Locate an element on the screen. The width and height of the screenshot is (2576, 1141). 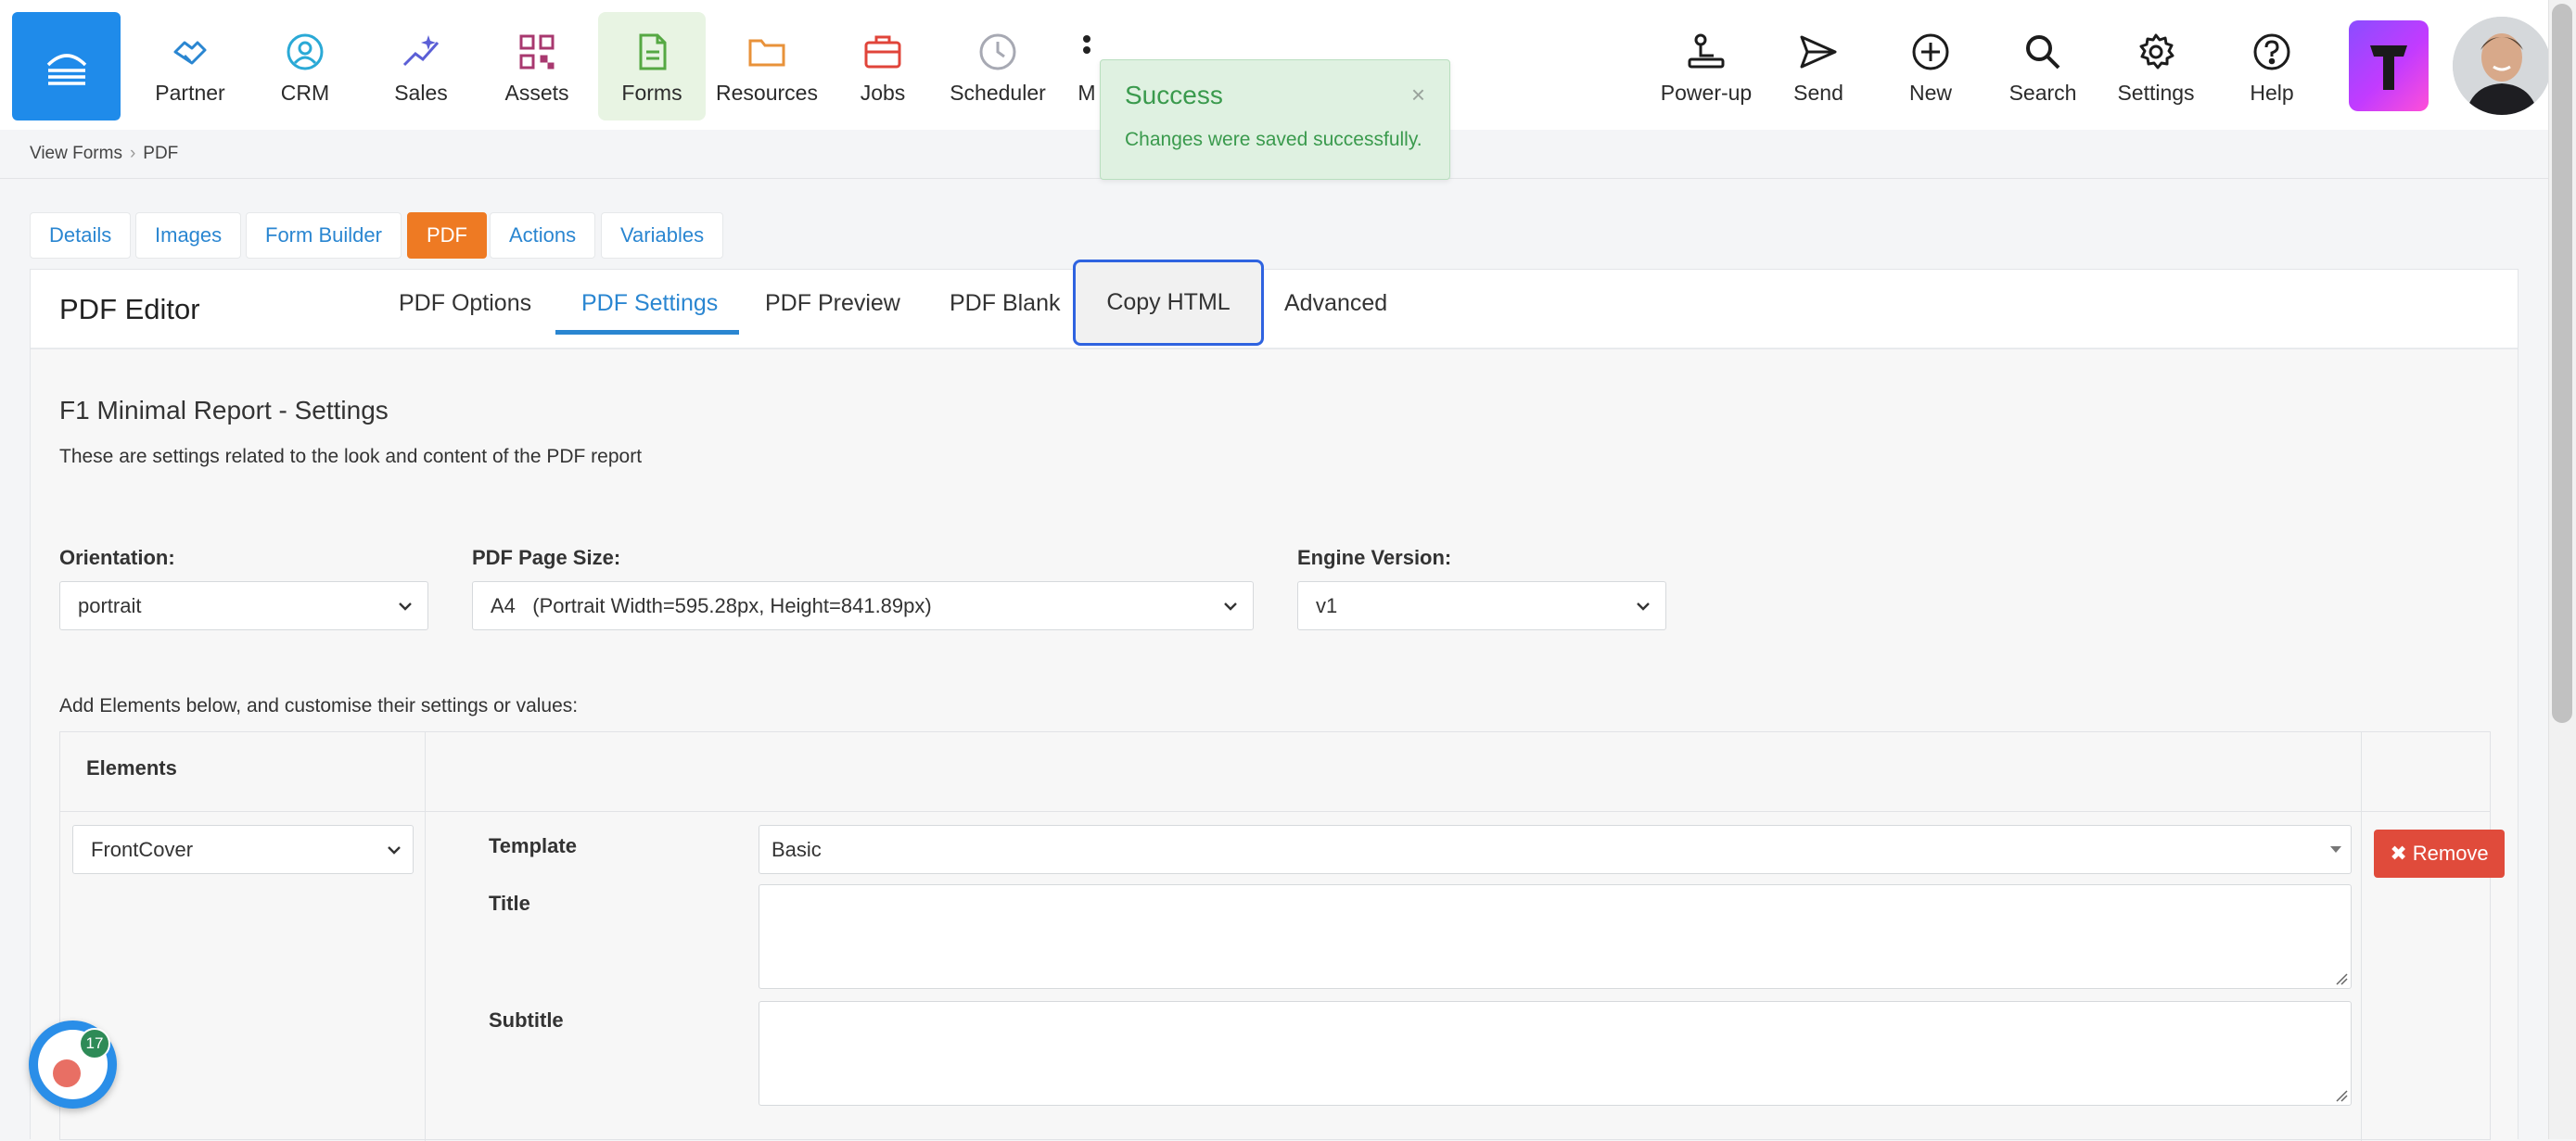
tab-details: Details is located at coordinates (81, 235).